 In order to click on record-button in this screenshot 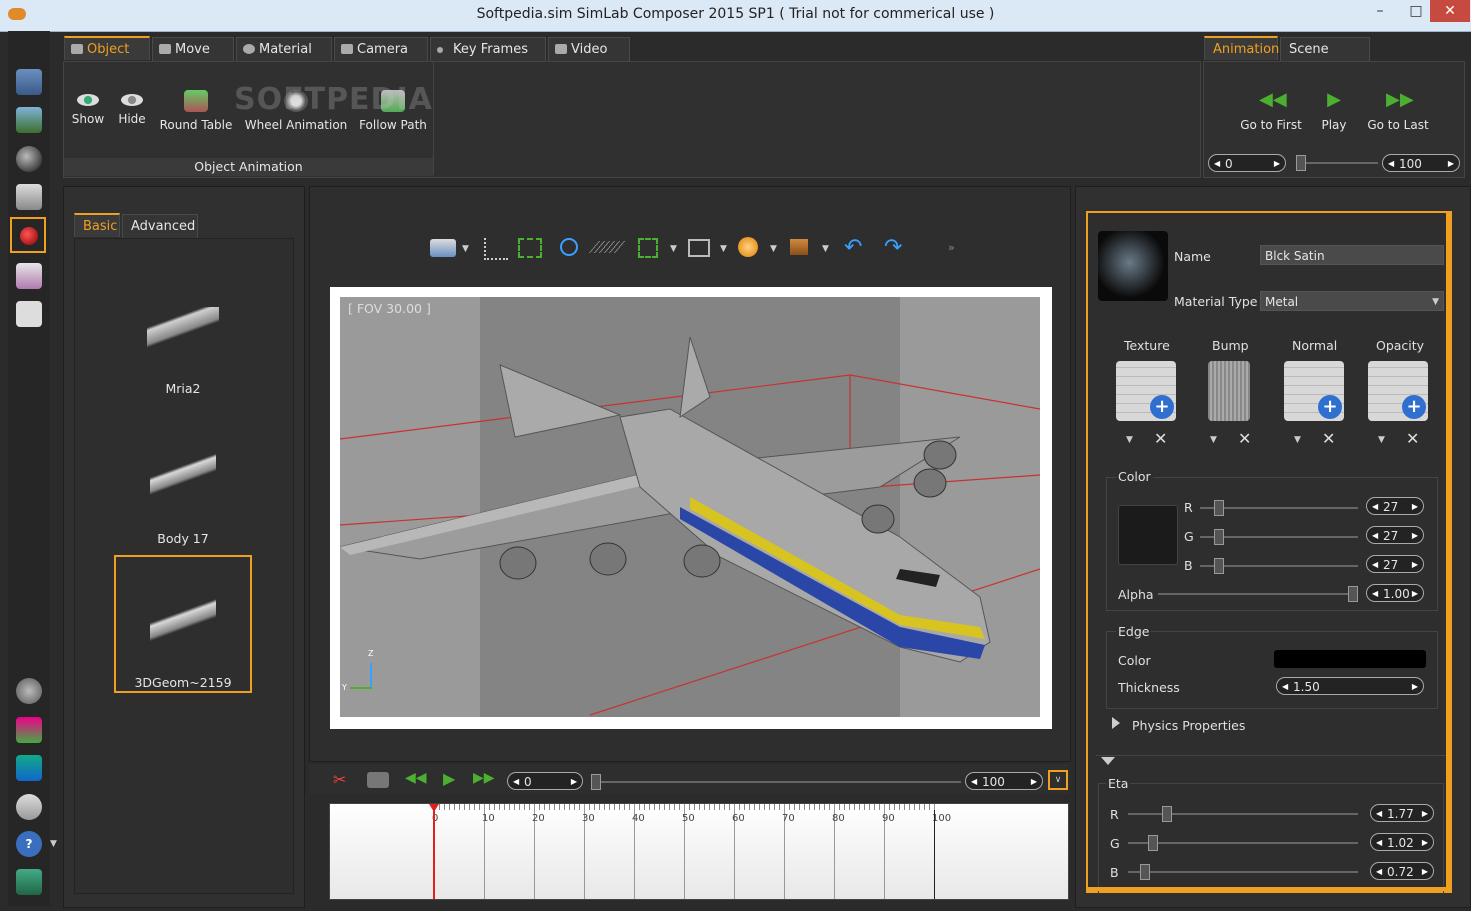, I will do `click(28, 235)`.